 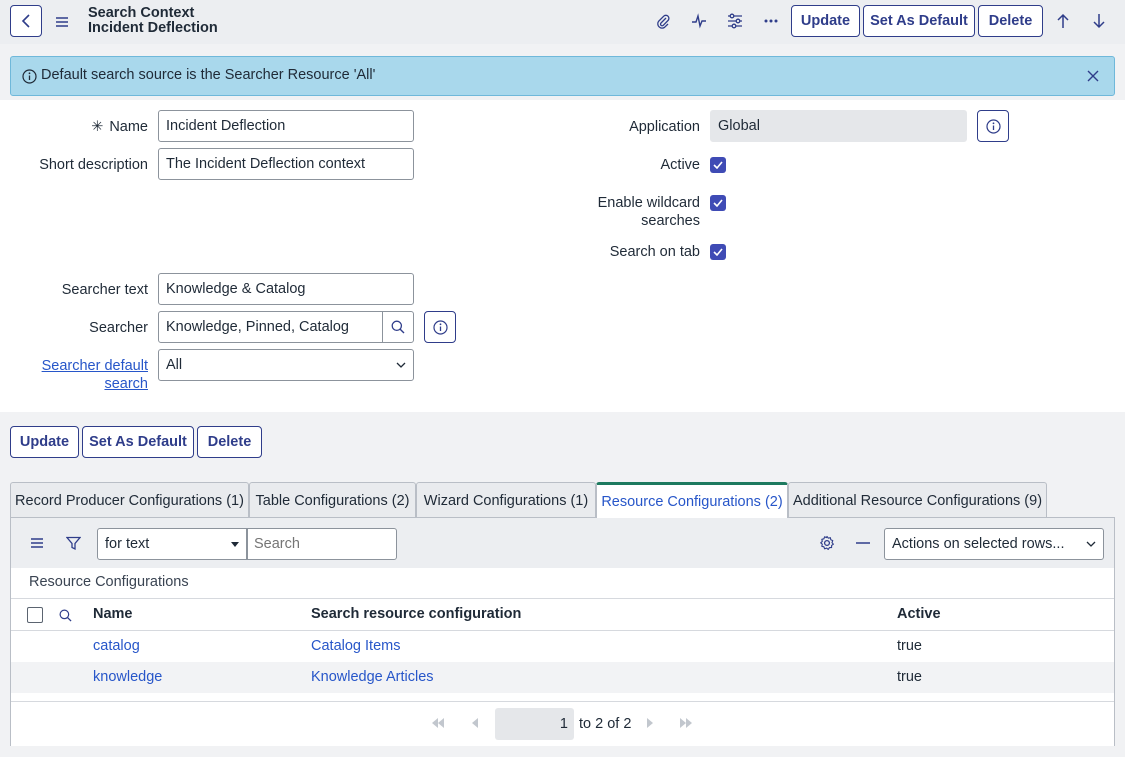 What do you see at coordinates (332, 500) in the screenshot?
I see `tab-table-configurations: Table Configurations (2)` at bounding box center [332, 500].